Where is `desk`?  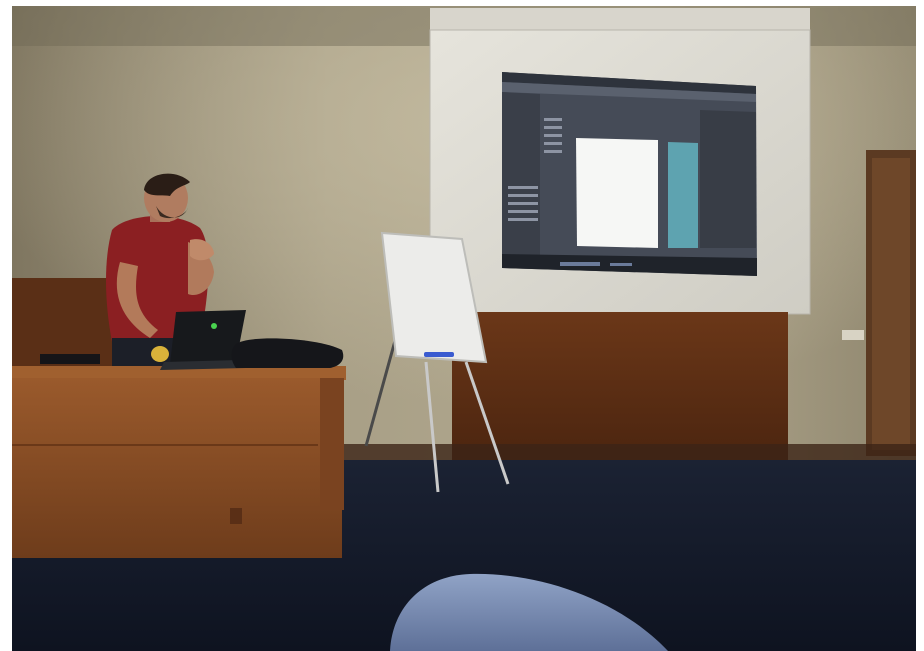
desk is located at coordinates (179, 462).